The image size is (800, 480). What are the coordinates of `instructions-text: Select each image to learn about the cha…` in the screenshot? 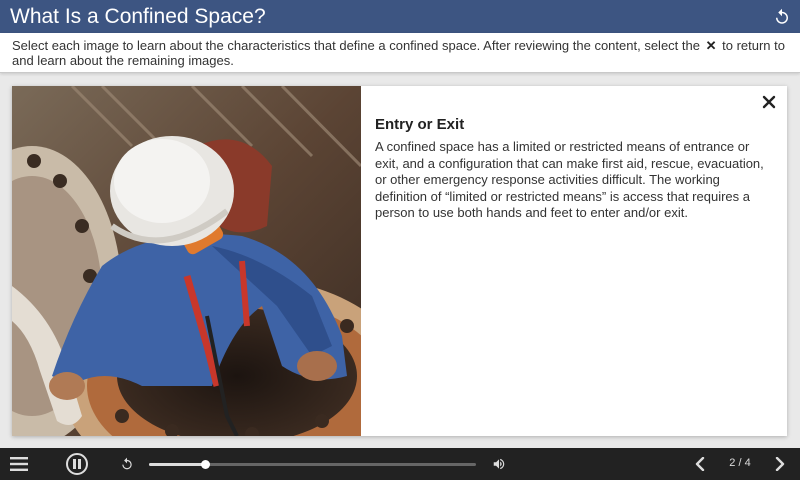 It's located at (400, 53).